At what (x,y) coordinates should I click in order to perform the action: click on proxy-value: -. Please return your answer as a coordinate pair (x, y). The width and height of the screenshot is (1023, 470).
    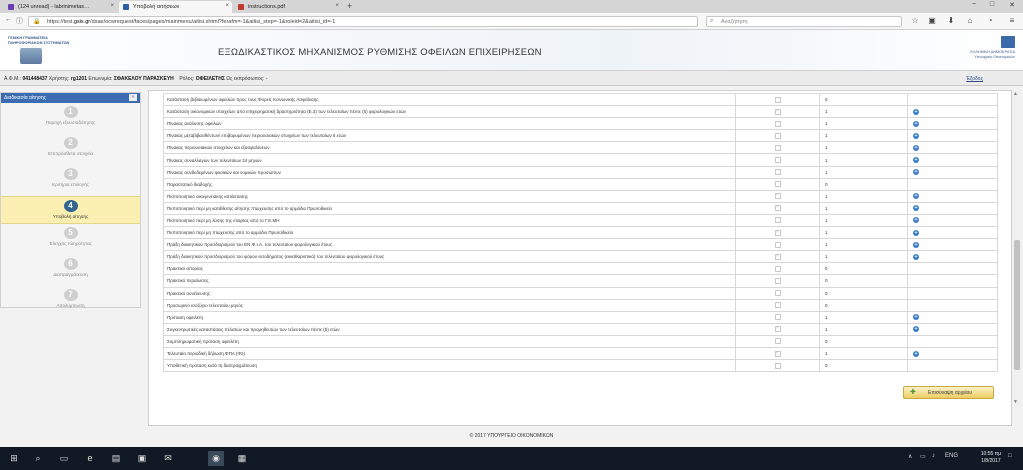
    Looking at the image, I should click on (266, 79).